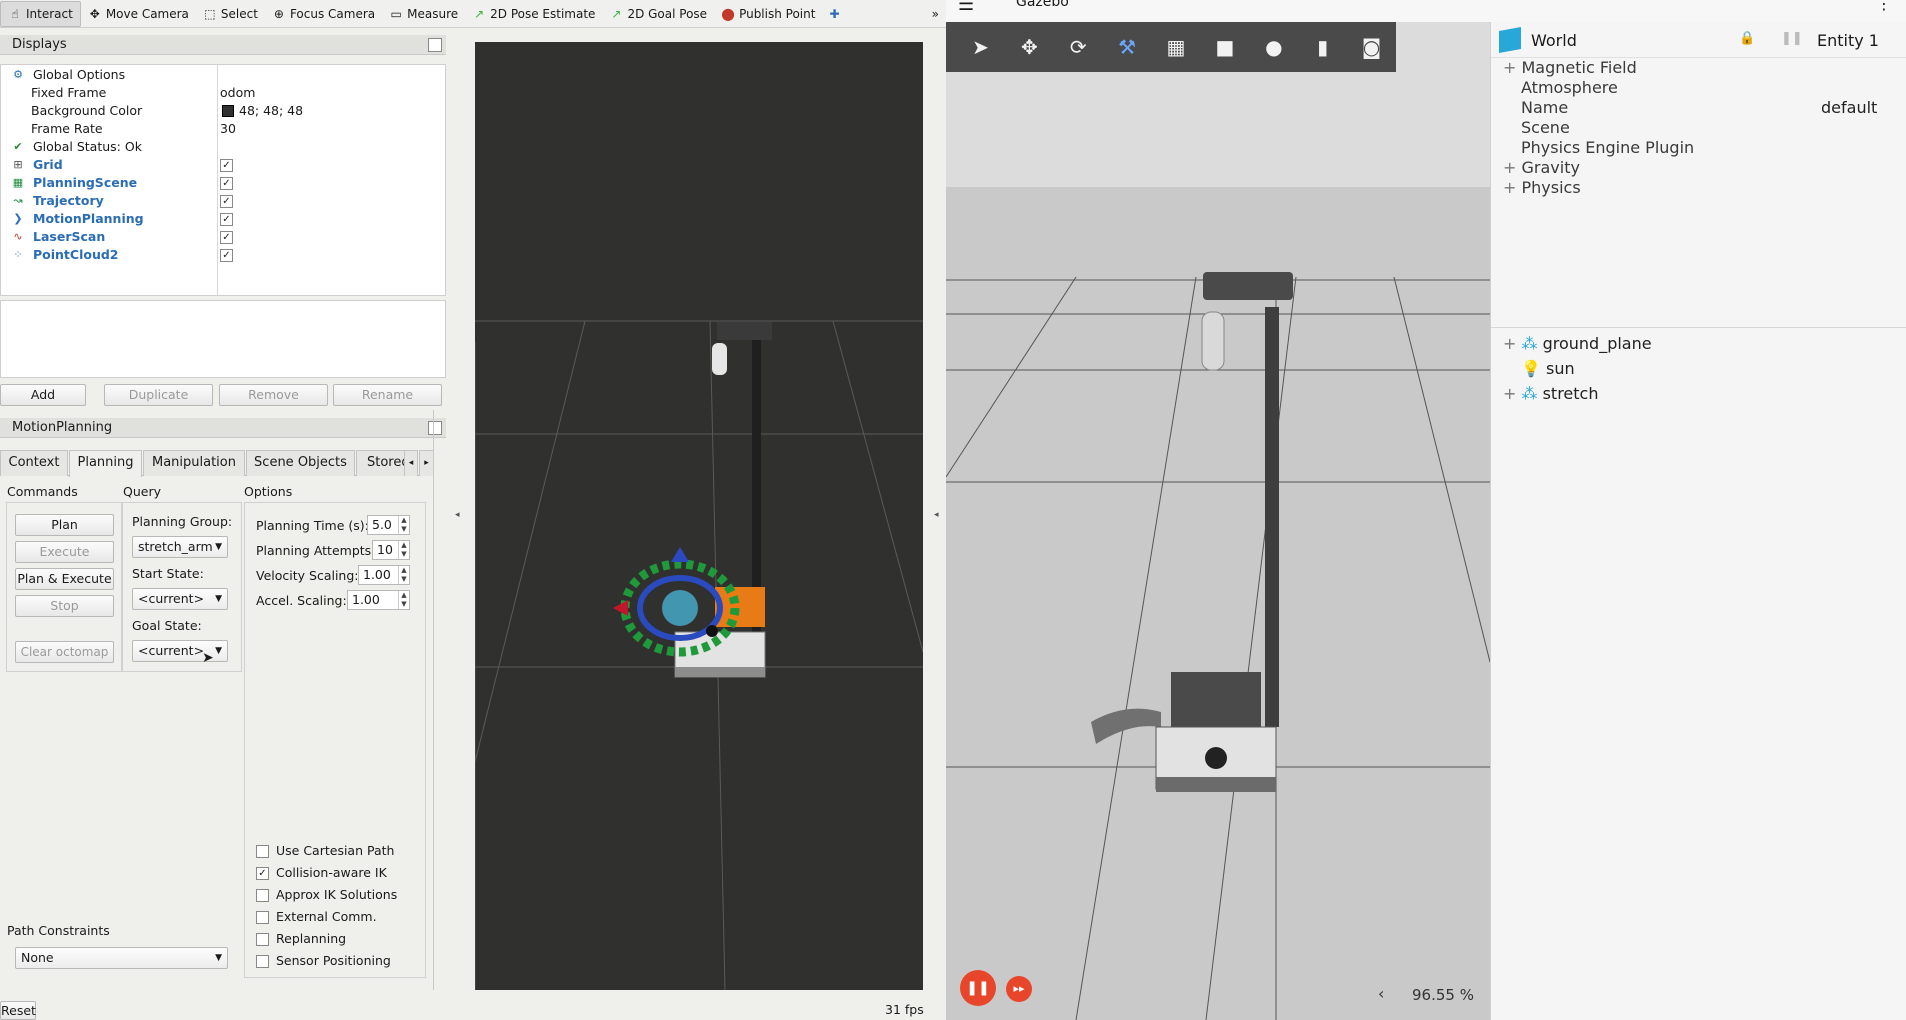 This screenshot has height=1020, width=1906. What do you see at coordinates (64, 525) in the screenshot?
I see `plan-button: Plan` at bounding box center [64, 525].